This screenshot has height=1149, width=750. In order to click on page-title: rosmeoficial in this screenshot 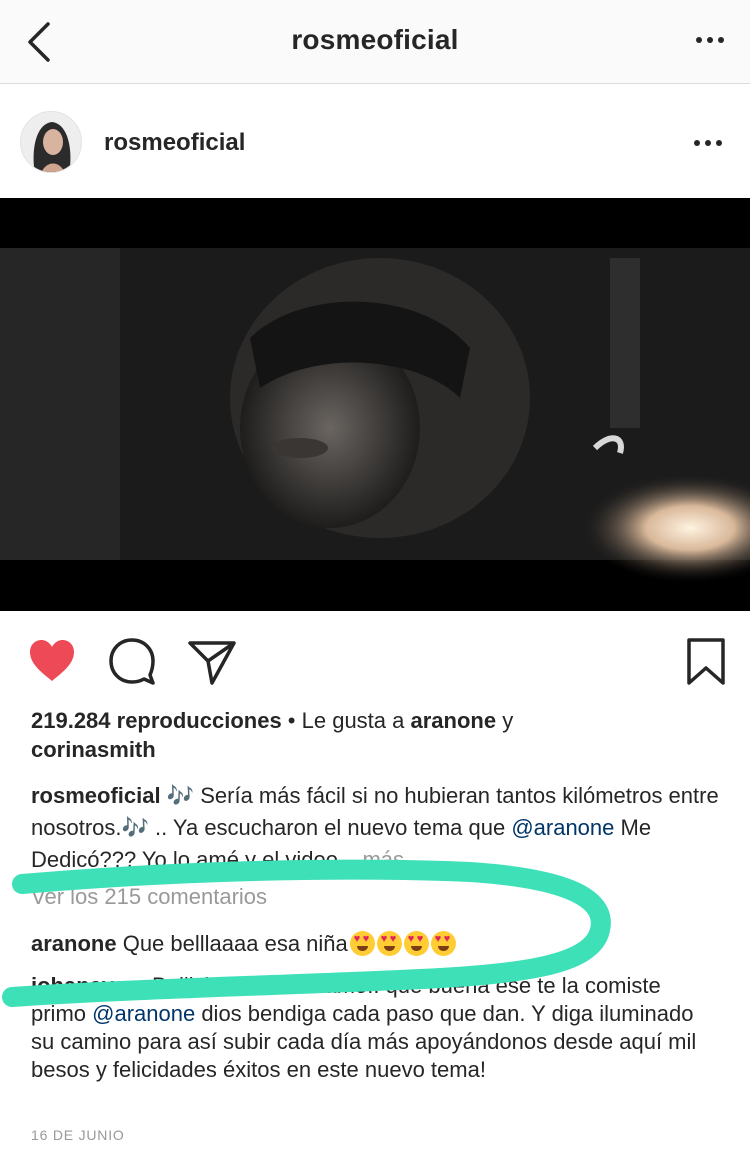, I will do `click(375, 39)`.